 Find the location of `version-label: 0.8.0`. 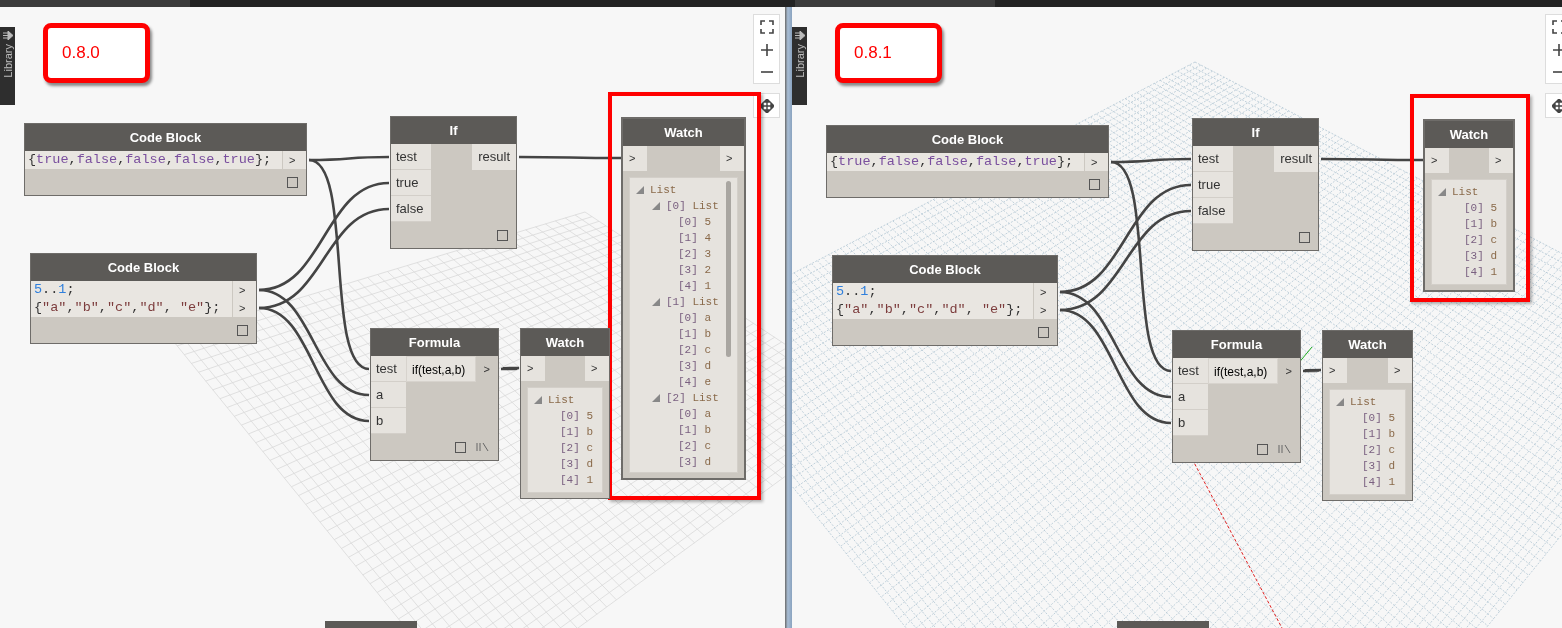

version-label: 0.8.0 is located at coordinates (96, 53).